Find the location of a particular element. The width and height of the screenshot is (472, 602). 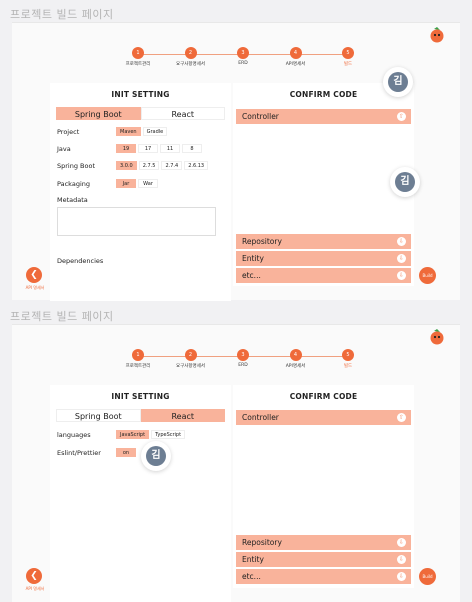

boot-option-274: 2.7.4 is located at coordinates (172, 165).